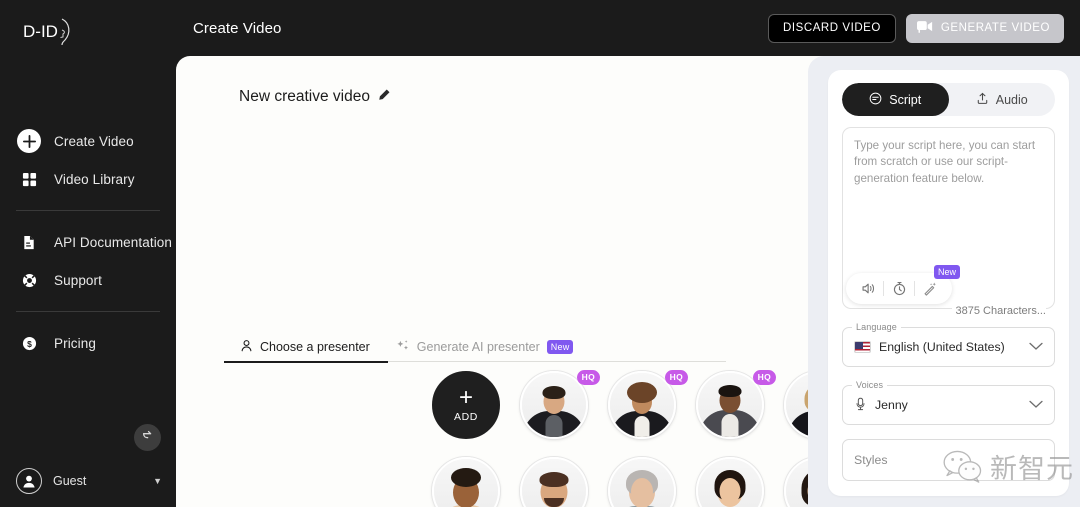 The height and width of the screenshot is (507, 1080). Describe the element at coordinates (157, 481) in the screenshot. I see `chevron-down-icon: ▼` at that location.